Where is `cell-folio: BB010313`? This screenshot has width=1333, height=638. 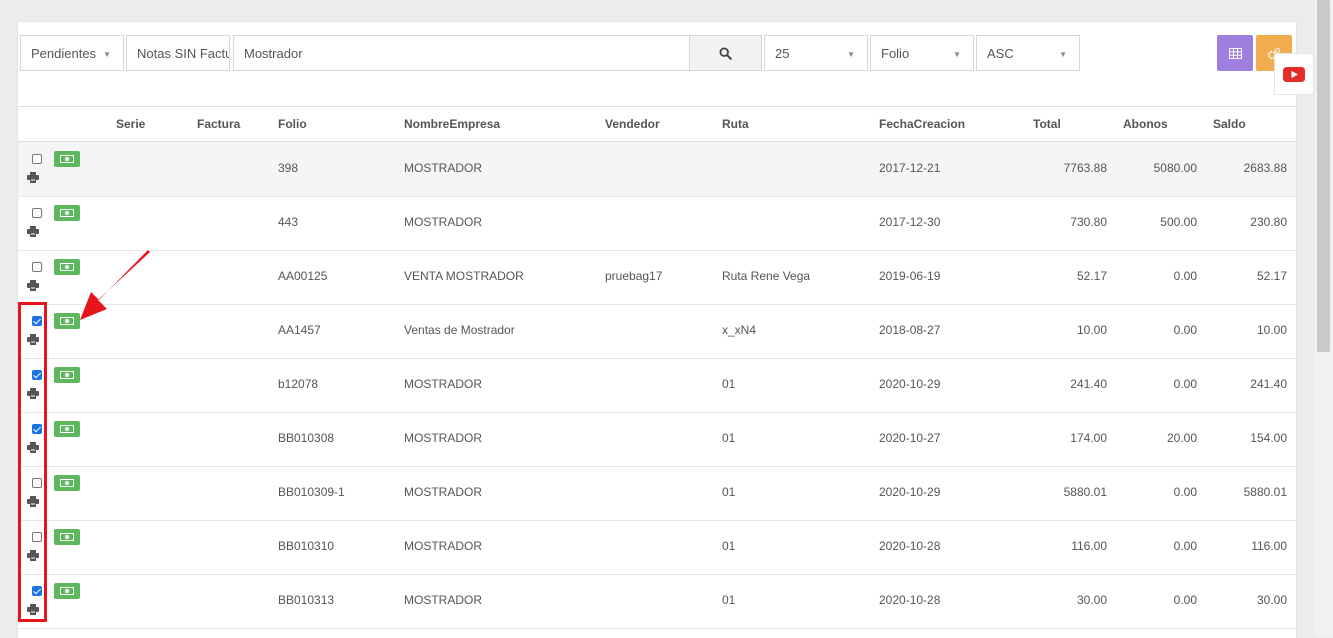 cell-folio: BB010313 is located at coordinates (306, 600).